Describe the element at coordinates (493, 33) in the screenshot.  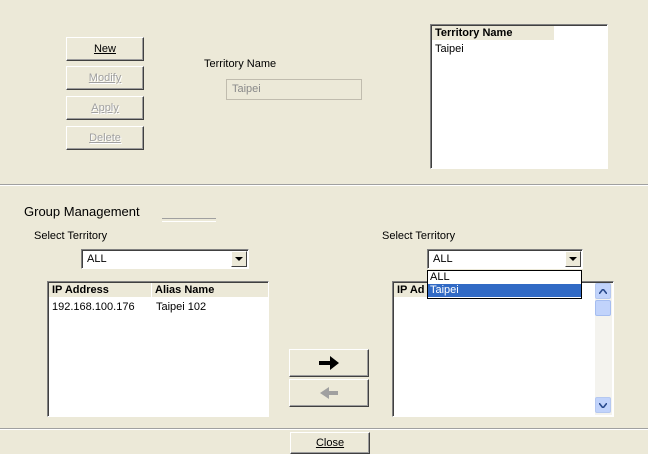
I see `territory-list-header: Territory Name` at that location.